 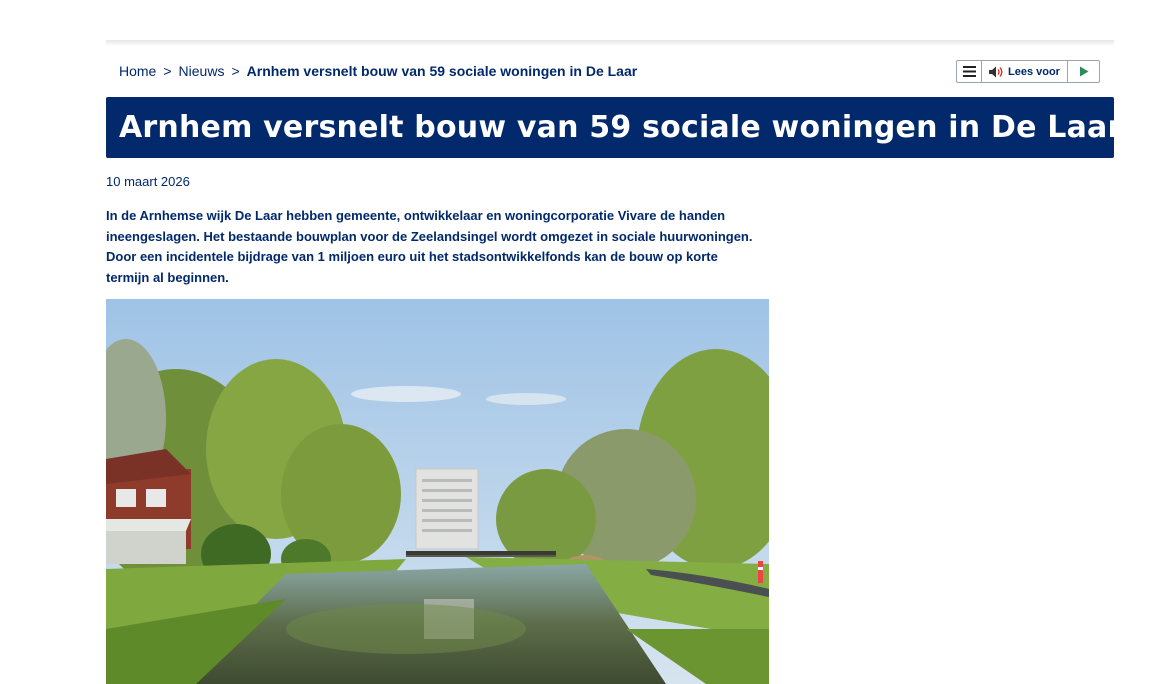 I want to click on readspeaker-menu-button, so click(x=969, y=71).